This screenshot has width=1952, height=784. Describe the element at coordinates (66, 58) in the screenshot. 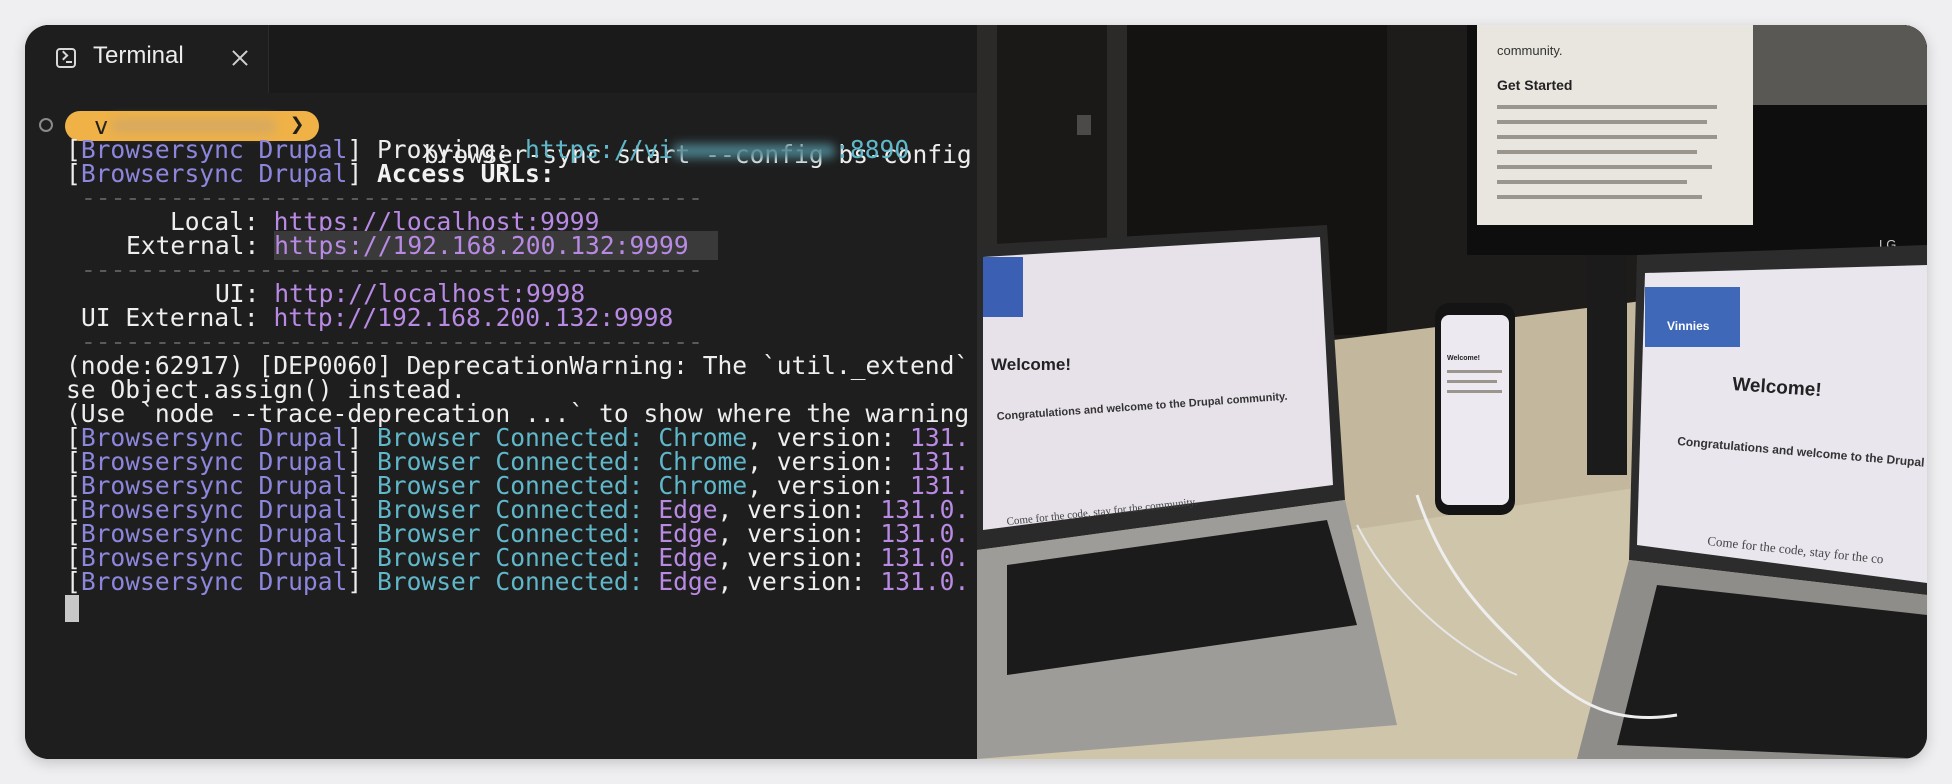

I see `terminal-icon` at that location.